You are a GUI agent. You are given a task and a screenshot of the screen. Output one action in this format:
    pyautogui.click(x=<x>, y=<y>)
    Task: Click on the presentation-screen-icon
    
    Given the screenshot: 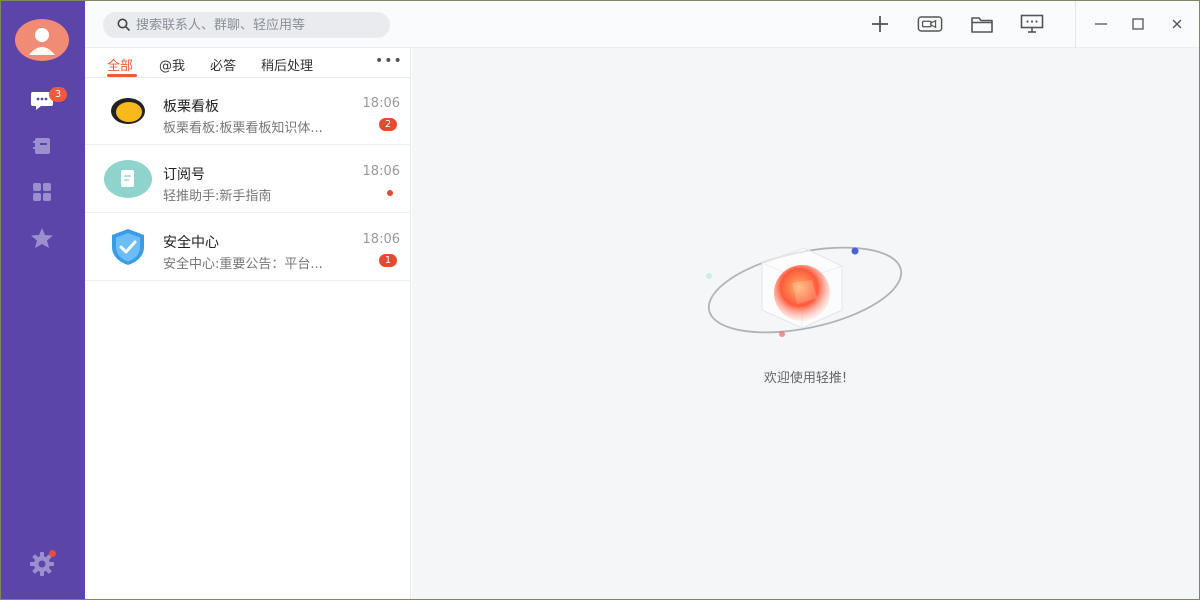 What is the action you would take?
    pyautogui.click(x=1032, y=24)
    